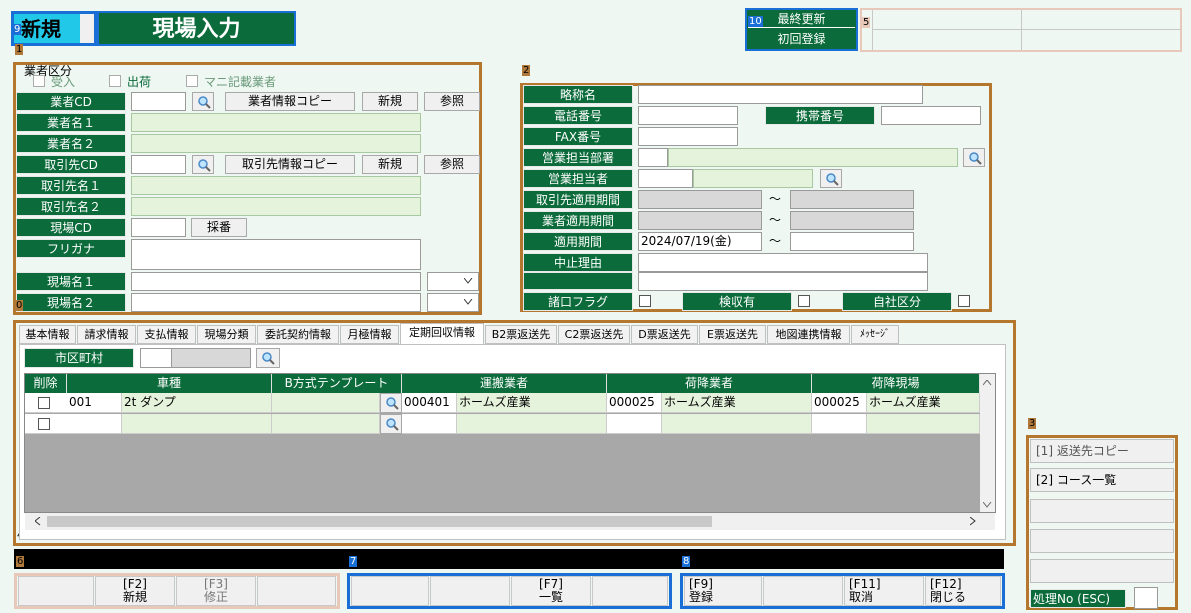 The height and width of the screenshot is (613, 1191). Describe the element at coordinates (634, 403) in the screenshot. I see `row1-unloader-cd: 000025` at that location.